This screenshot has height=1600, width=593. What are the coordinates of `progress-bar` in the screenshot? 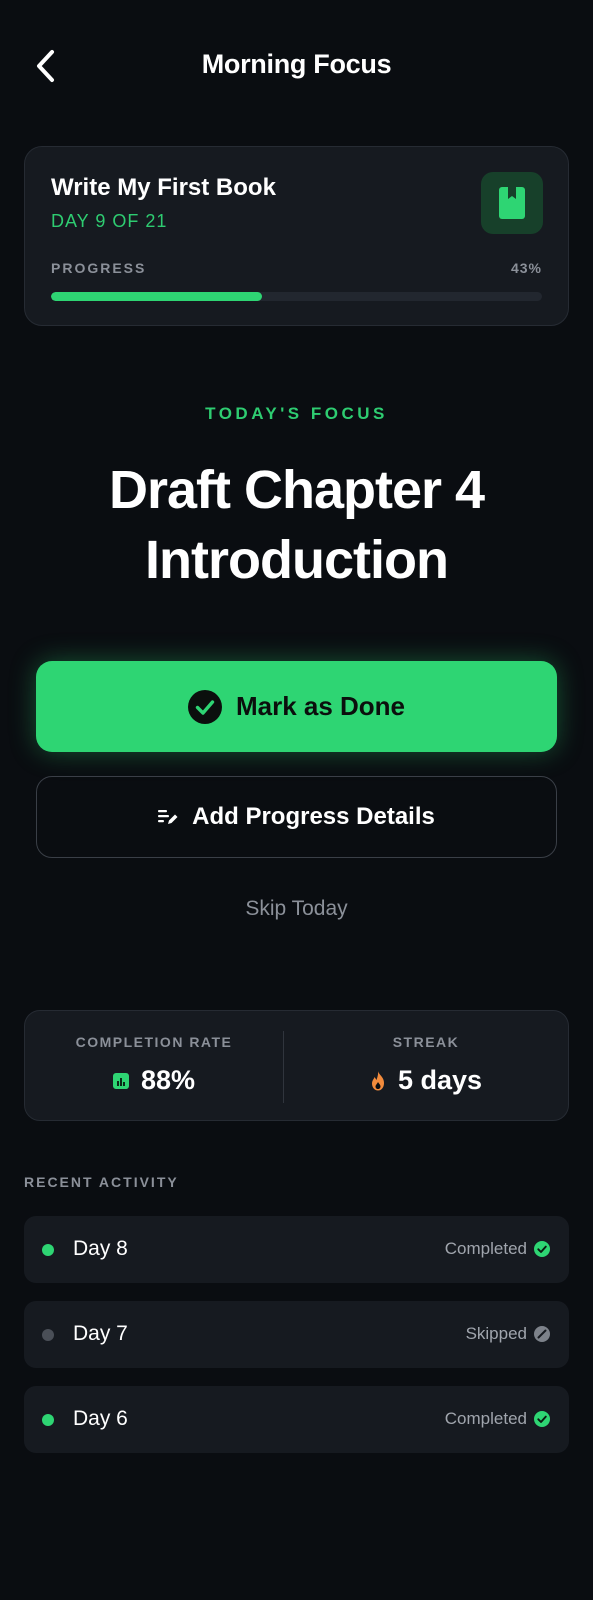 It's located at (296, 296).